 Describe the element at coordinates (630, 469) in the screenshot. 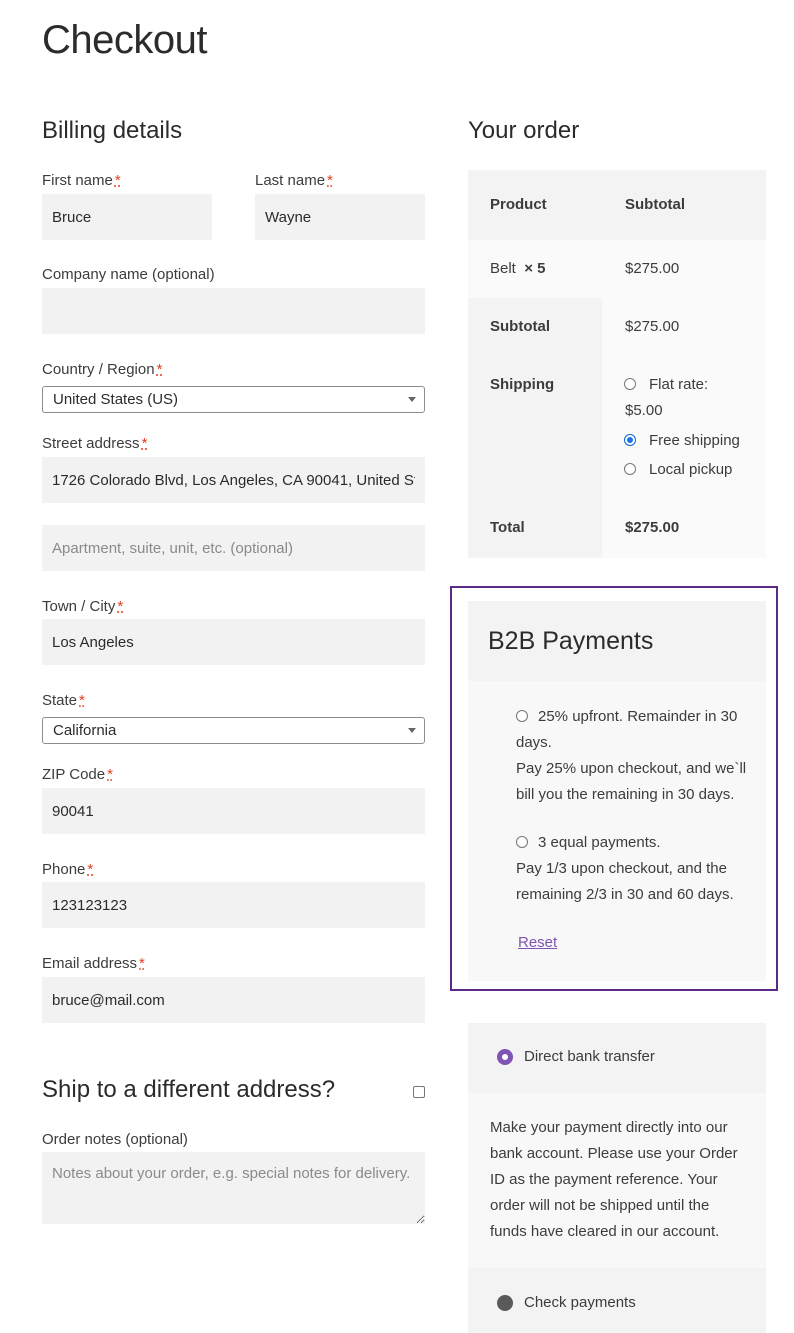

I see `shipping-local-pickup-radio` at that location.